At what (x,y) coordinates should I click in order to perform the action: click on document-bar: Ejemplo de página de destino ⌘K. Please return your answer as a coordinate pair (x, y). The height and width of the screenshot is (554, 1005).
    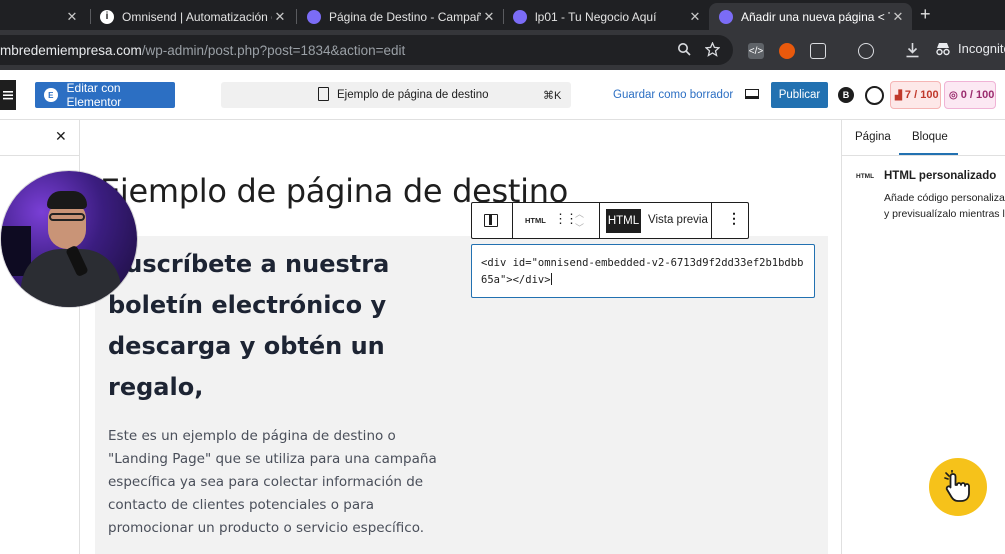
    Looking at the image, I should click on (396, 95).